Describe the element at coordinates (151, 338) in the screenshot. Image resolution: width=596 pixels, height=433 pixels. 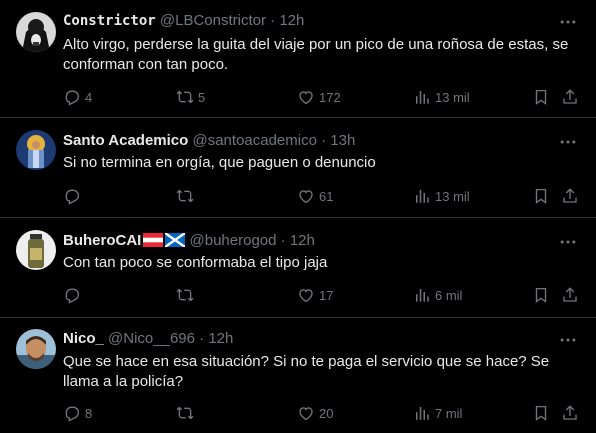
I see `user-handle: @Nico__696` at that location.